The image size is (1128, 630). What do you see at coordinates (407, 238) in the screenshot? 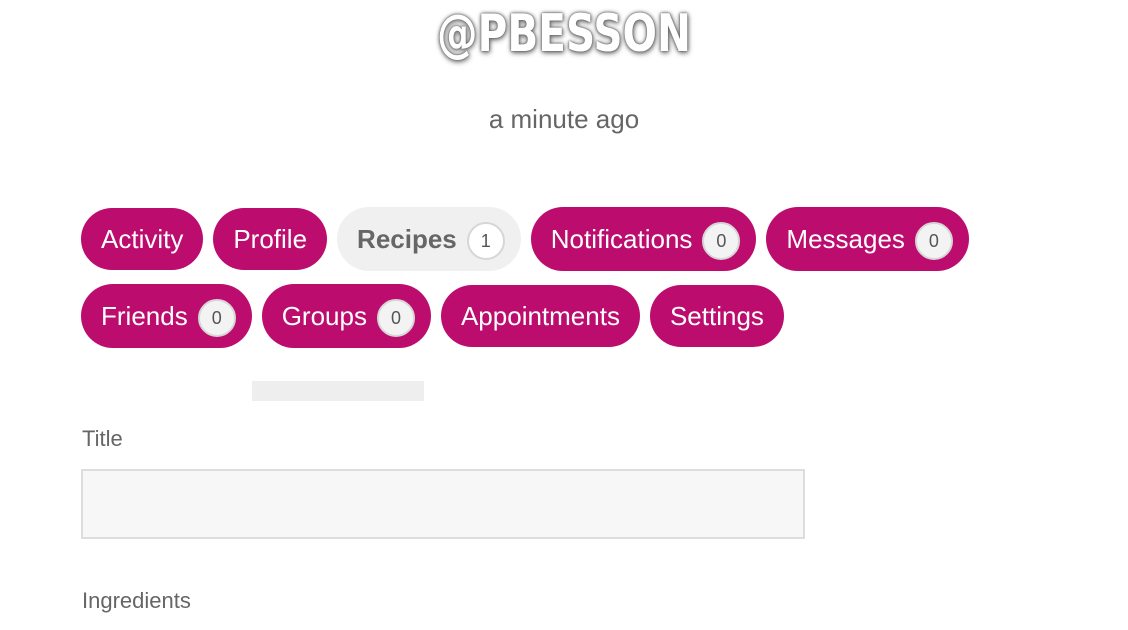
I see `tab-label: Recipes` at bounding box center [407, 238].